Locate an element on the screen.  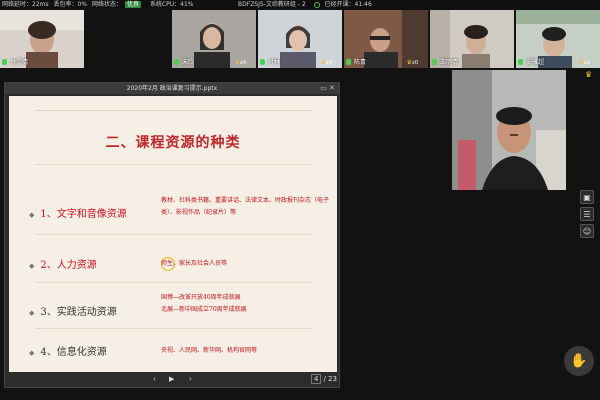
timer-icon is located at coordinates (316, 4).